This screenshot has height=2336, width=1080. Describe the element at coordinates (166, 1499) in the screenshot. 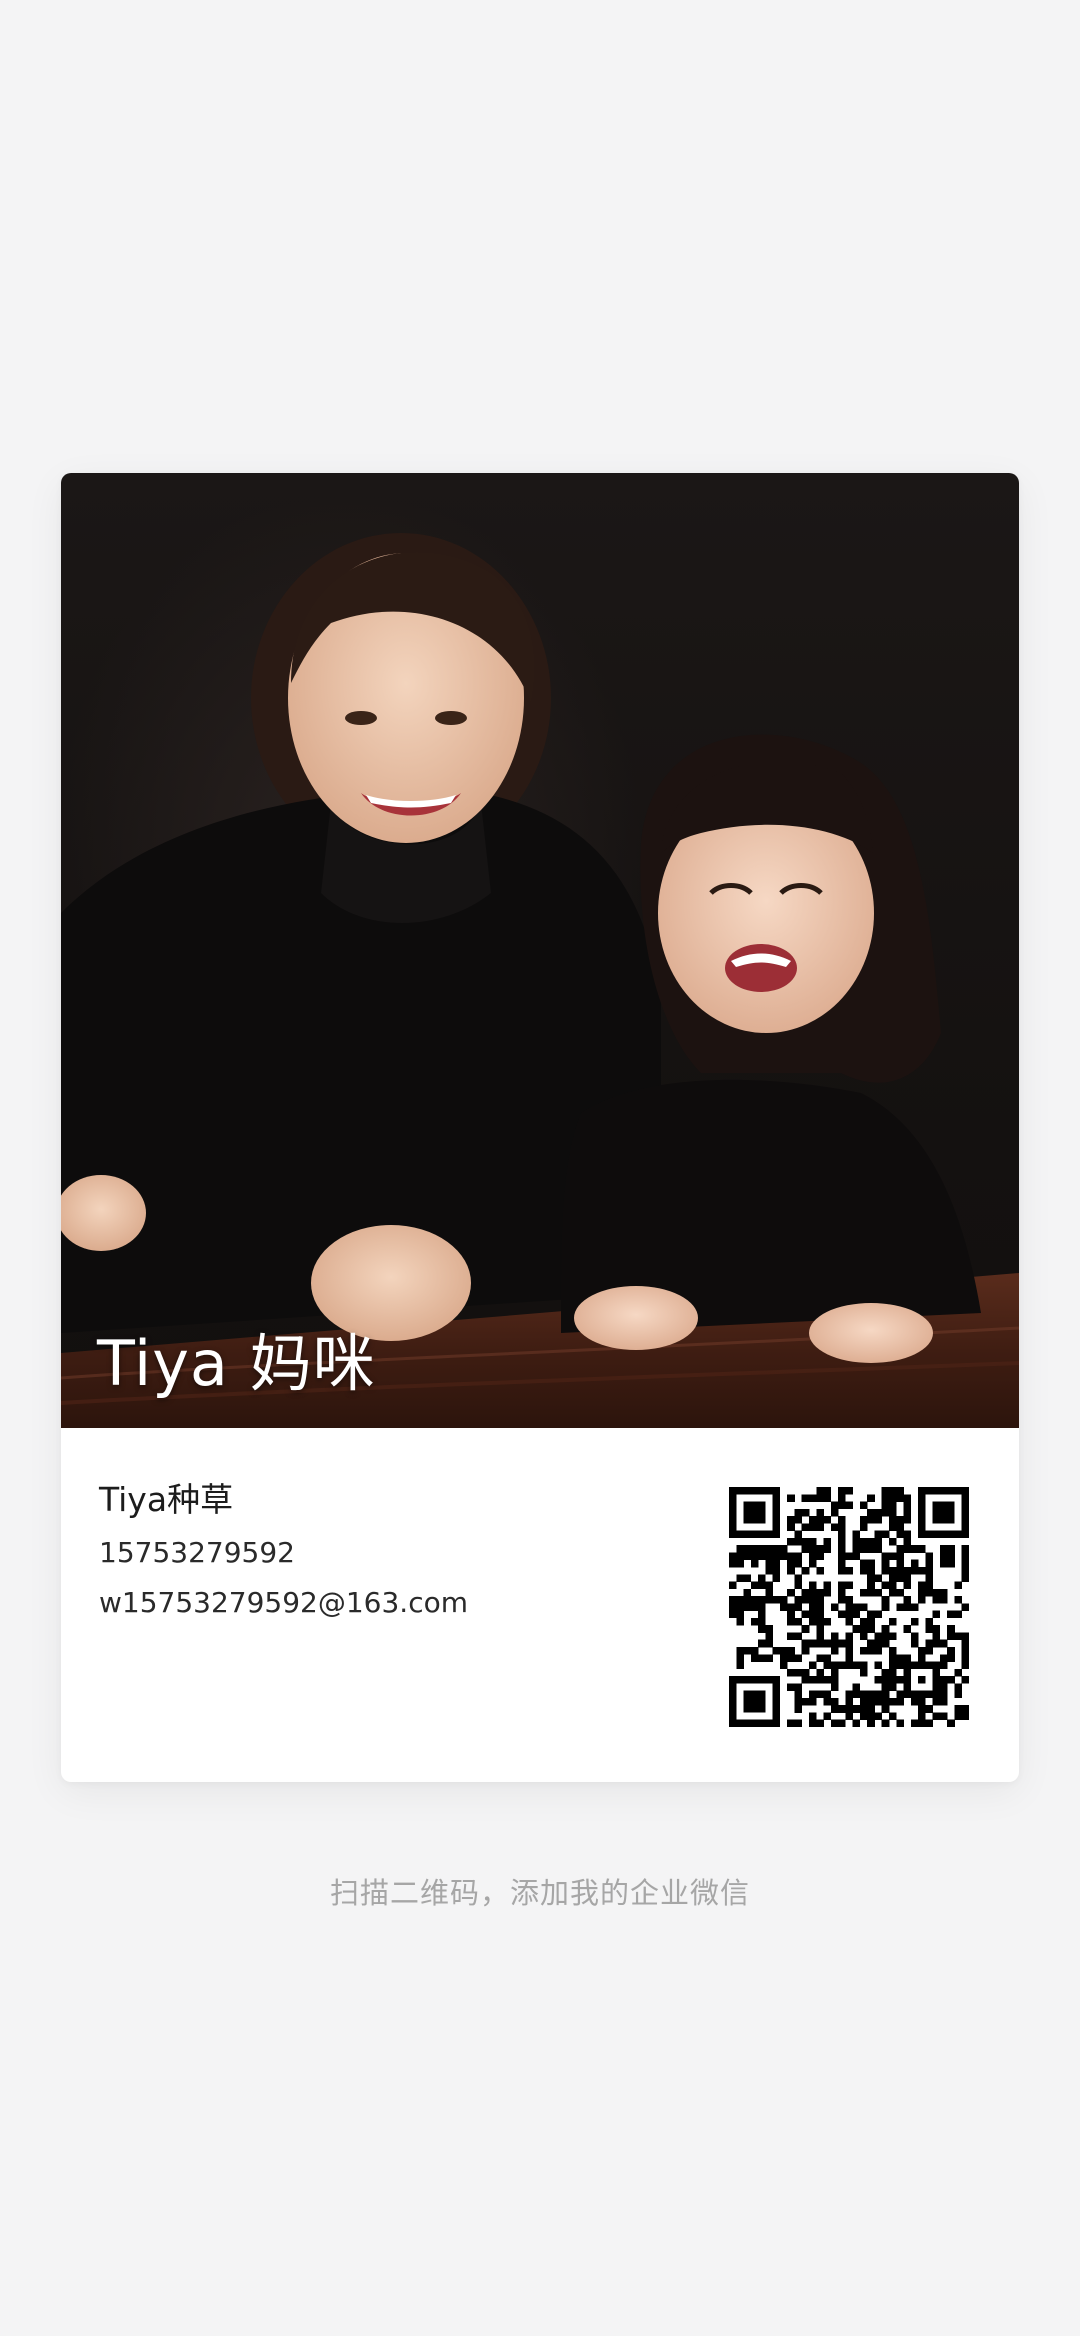

I see `contact-name: Tiya种草` at that location.